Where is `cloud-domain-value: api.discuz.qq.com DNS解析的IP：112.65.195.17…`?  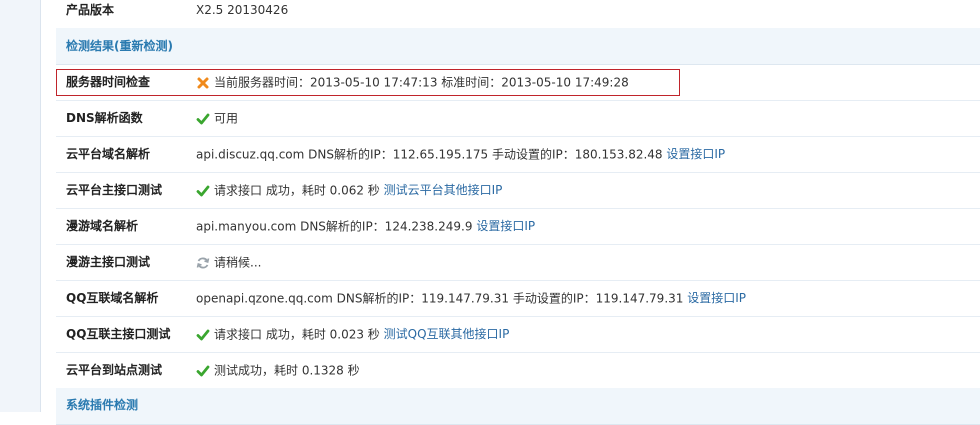
cloud-domain-value: api.discuz.qq.com DNS解析的IP：112.65.195.17… is located at coordinates (460, 154).